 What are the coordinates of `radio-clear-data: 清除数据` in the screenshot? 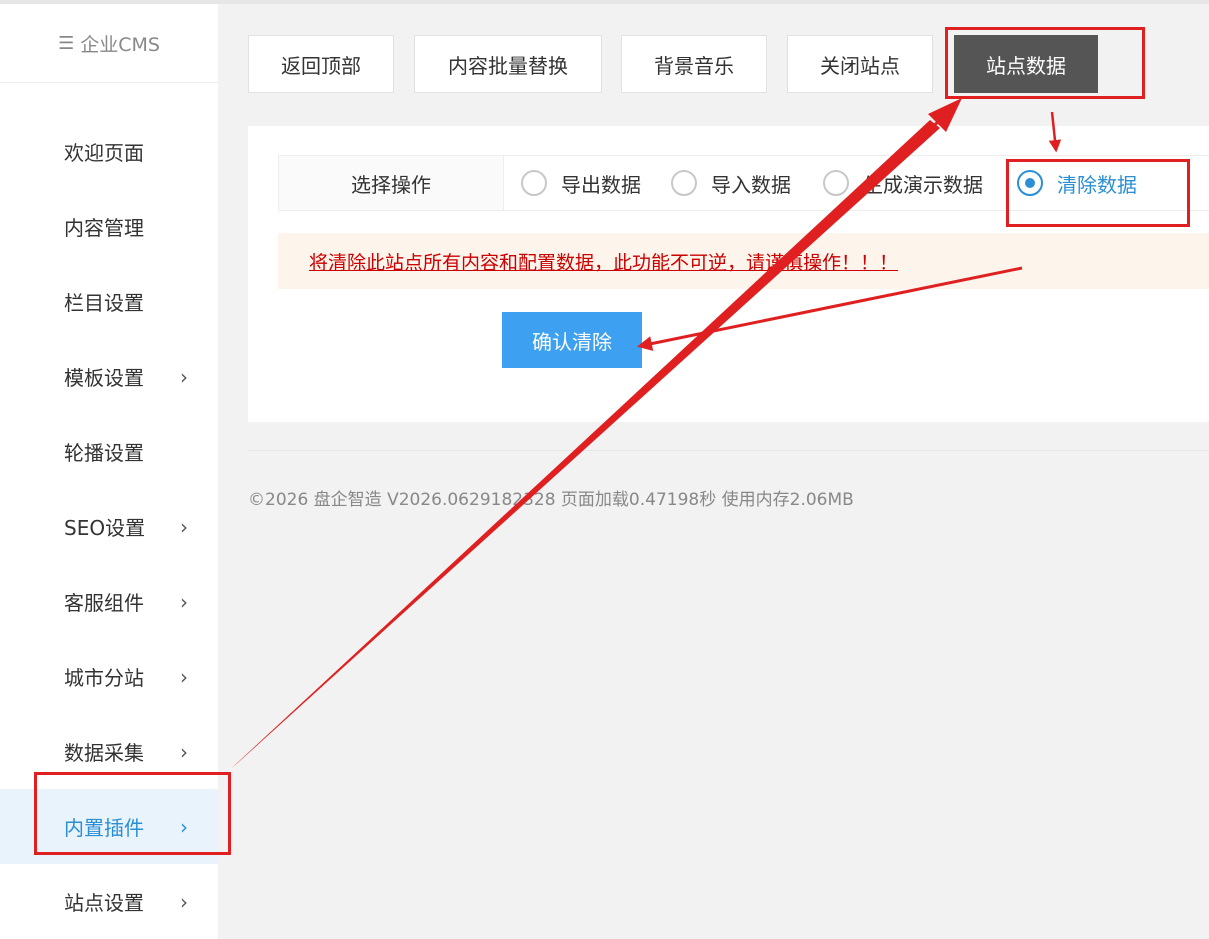 It's located at (1077, 183).